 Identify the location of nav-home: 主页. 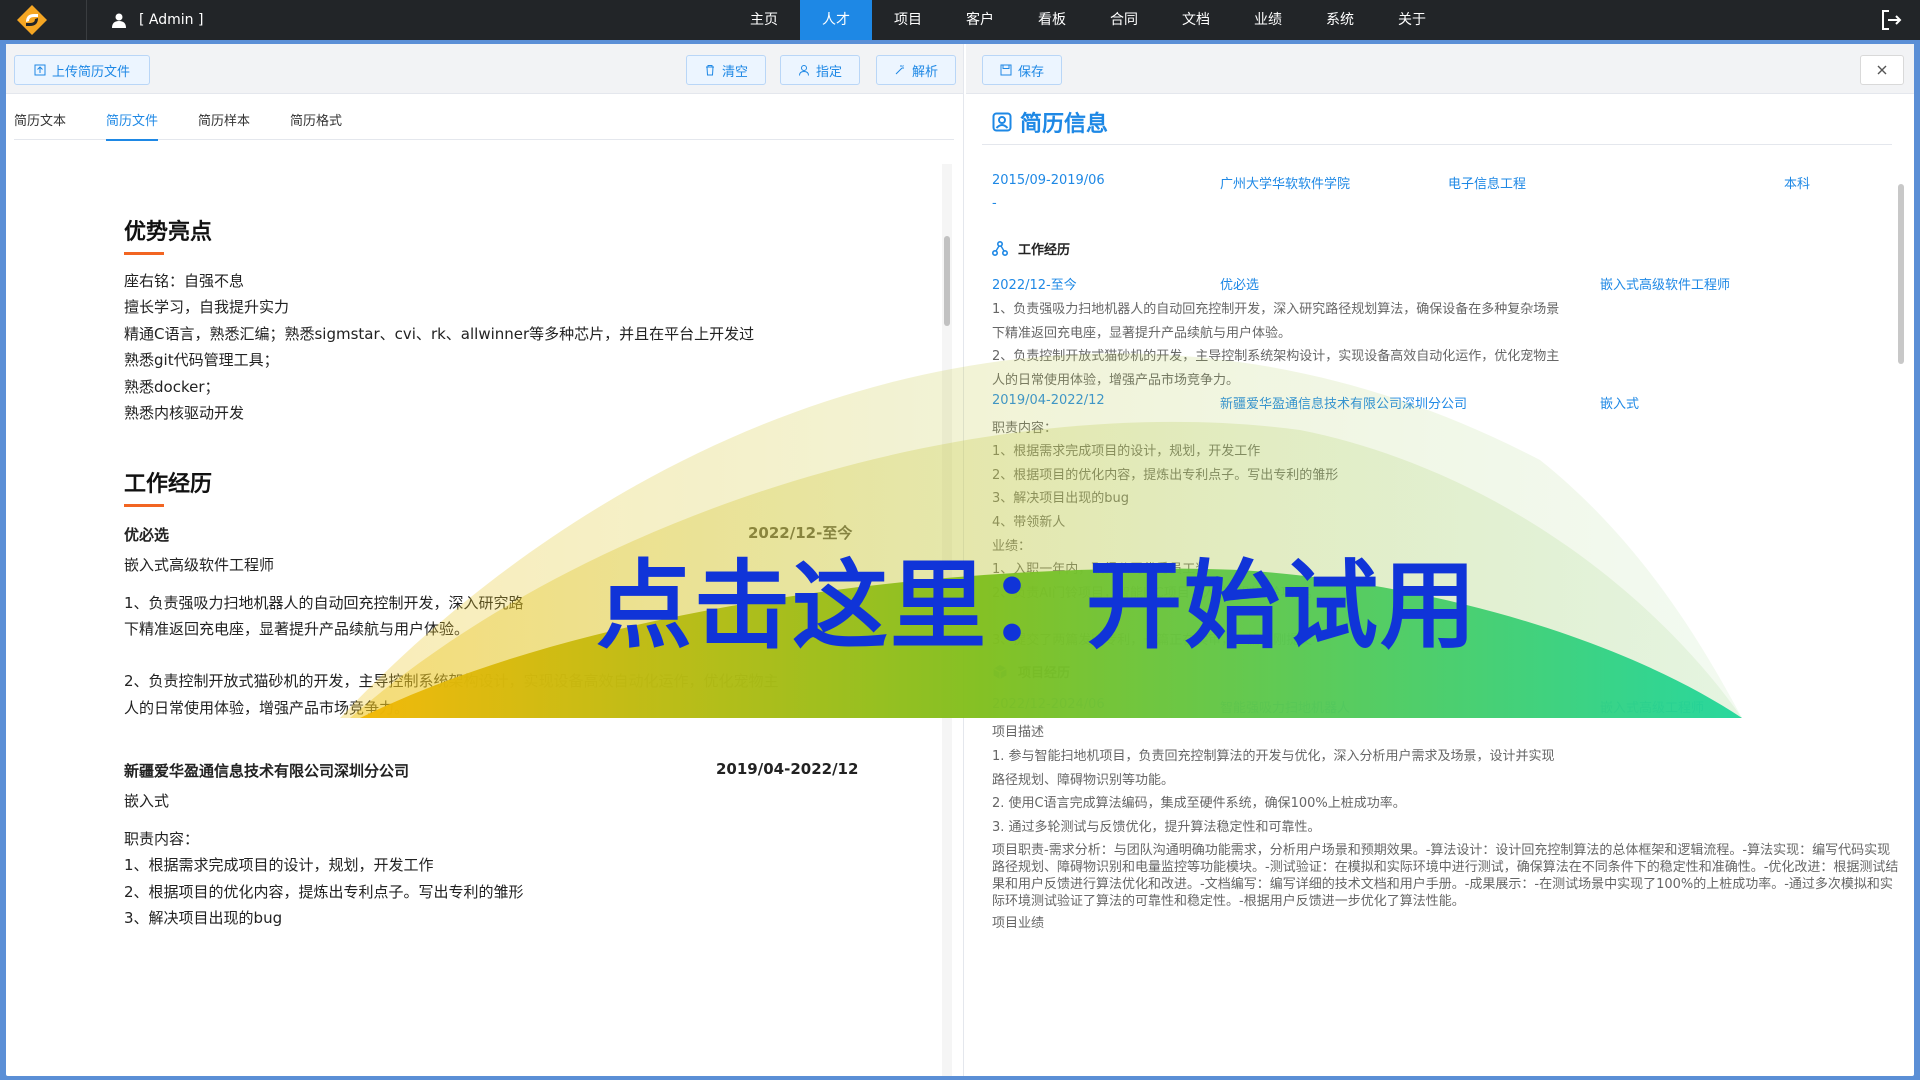
(764, 20).